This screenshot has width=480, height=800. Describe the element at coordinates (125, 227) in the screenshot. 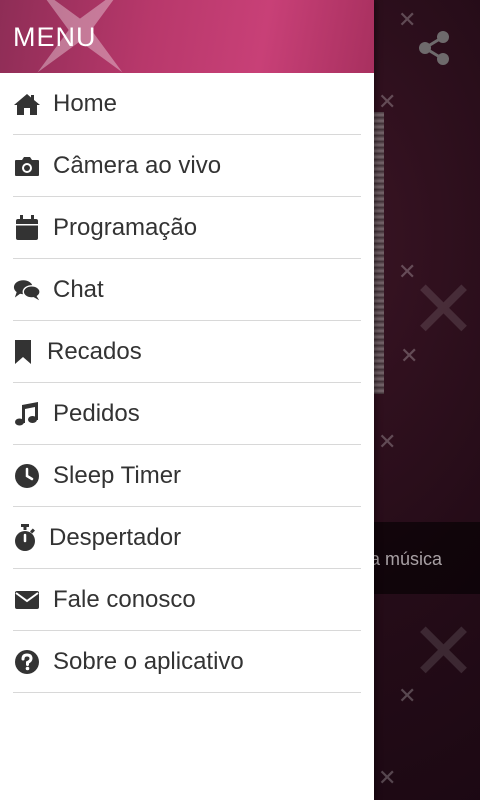

I see `menu-item-label: Programação` at that location.